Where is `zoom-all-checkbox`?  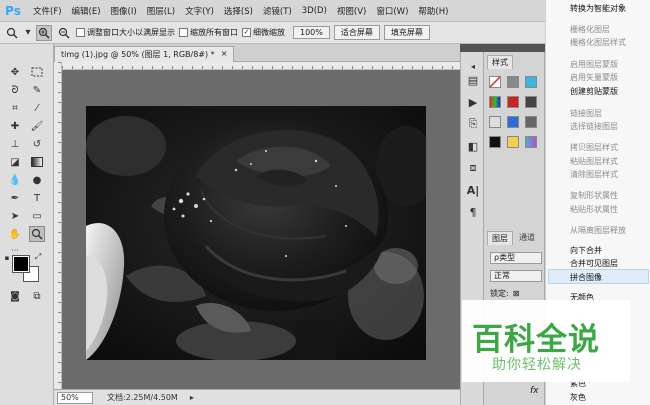 zoom-all-checkbox is located at coordinates (183, 32).